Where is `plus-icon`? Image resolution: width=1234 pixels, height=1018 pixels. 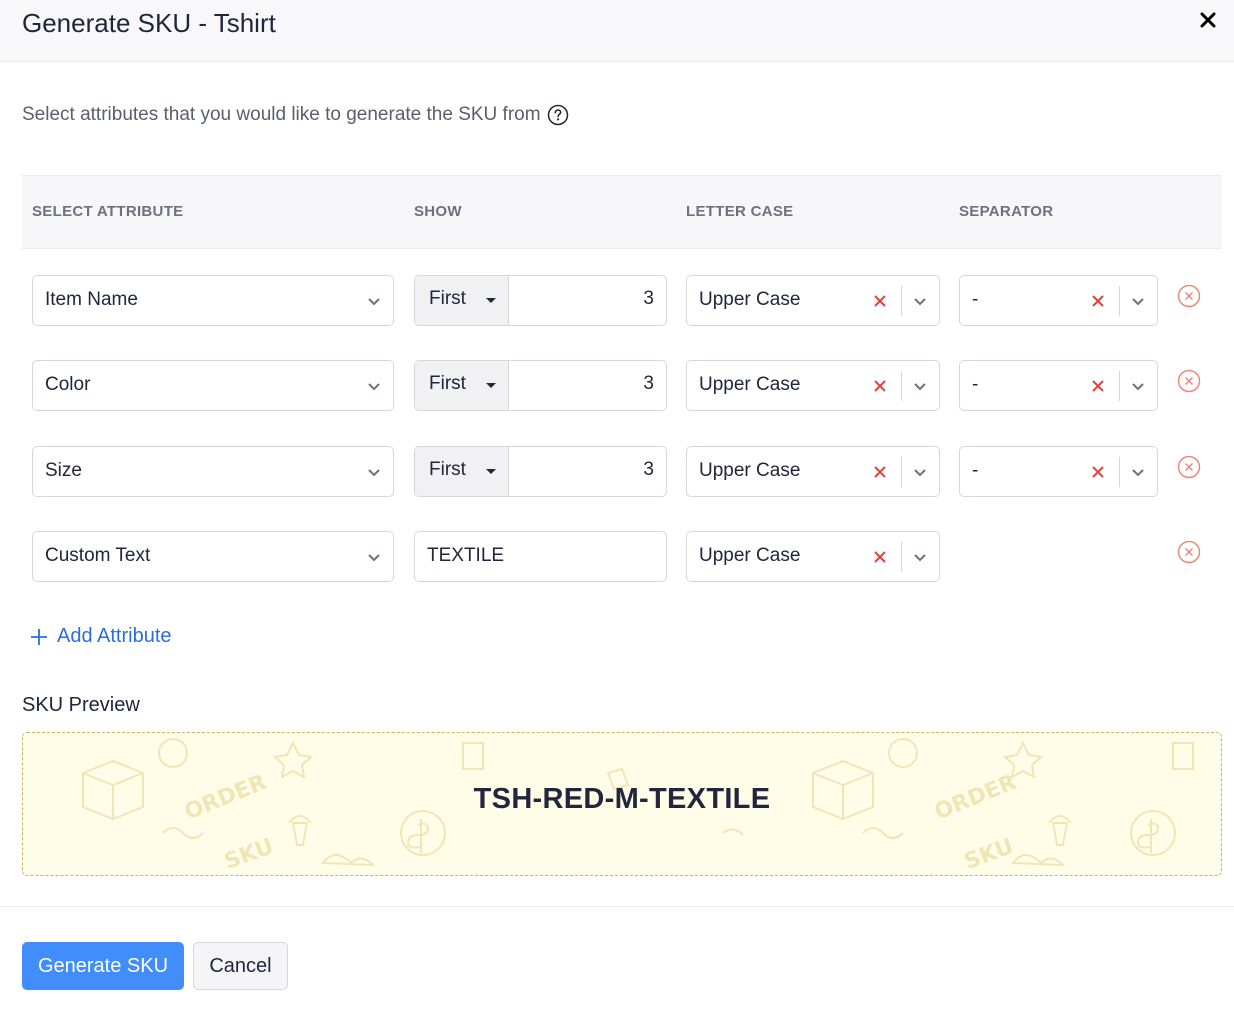 plus-icon is located at coordinates (39, 636).